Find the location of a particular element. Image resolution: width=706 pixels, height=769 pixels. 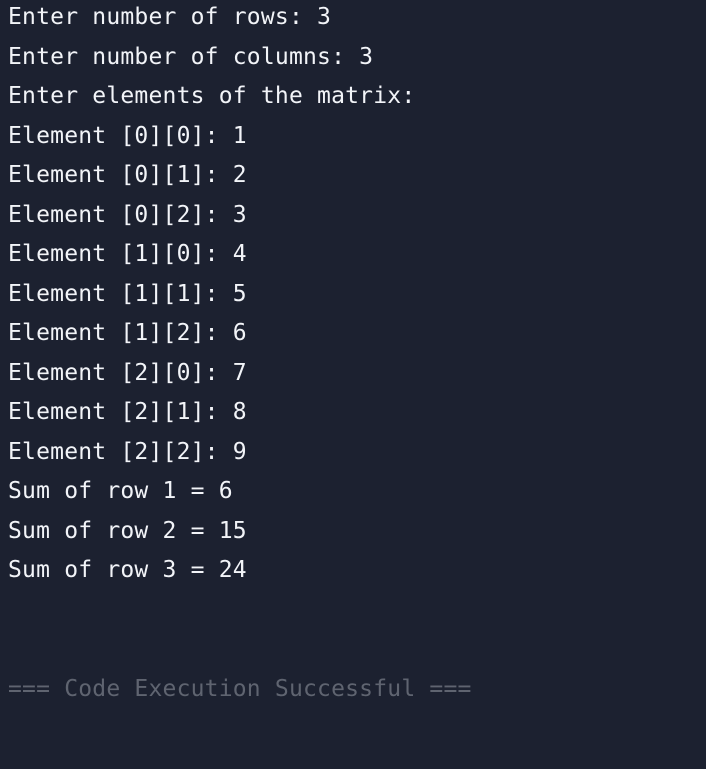

console-line-element: Element [1][2]: 6 is located at coordinates (127, 333).